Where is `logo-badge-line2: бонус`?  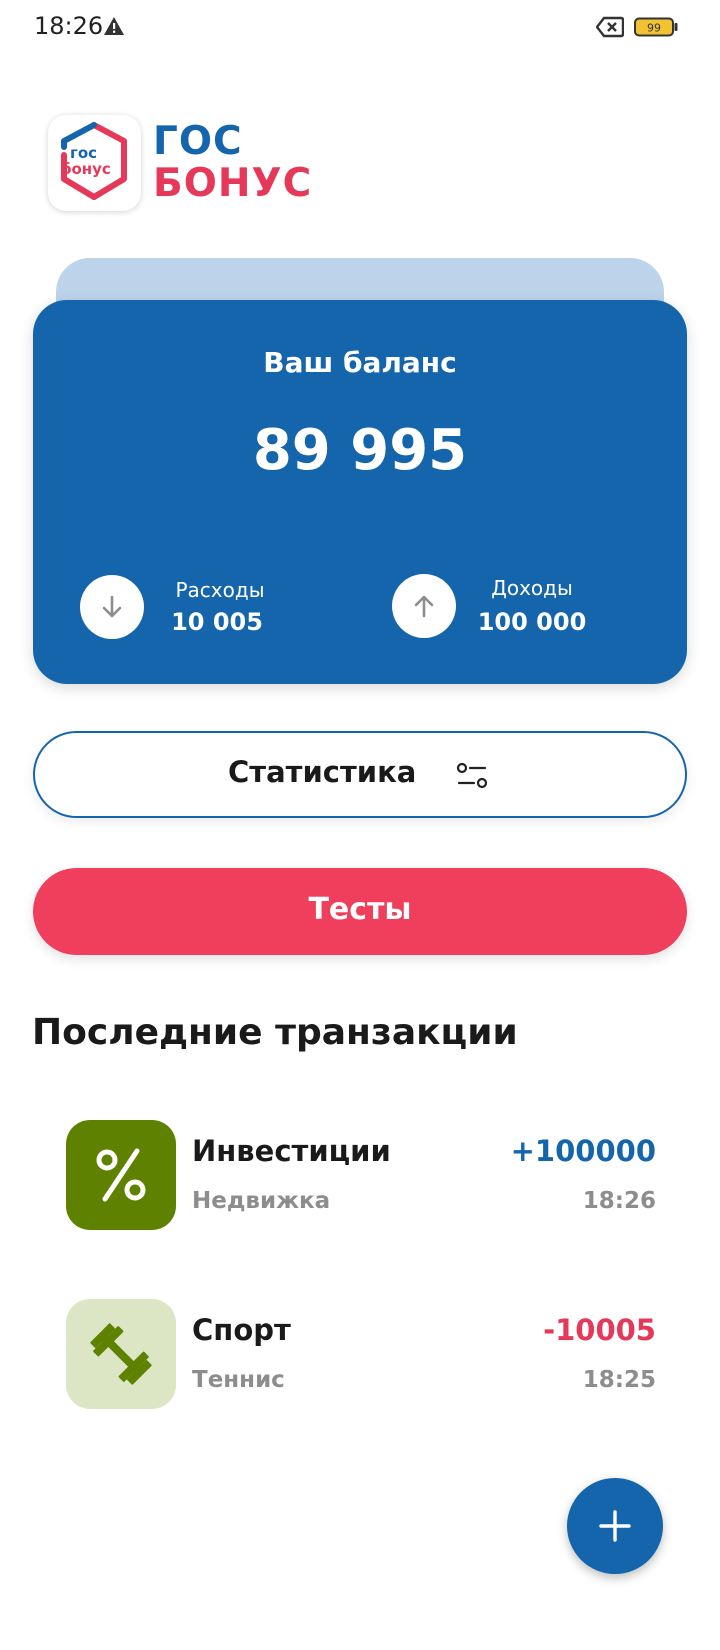
logo-badge-line2: бонус is located at coordinates (86, 169).